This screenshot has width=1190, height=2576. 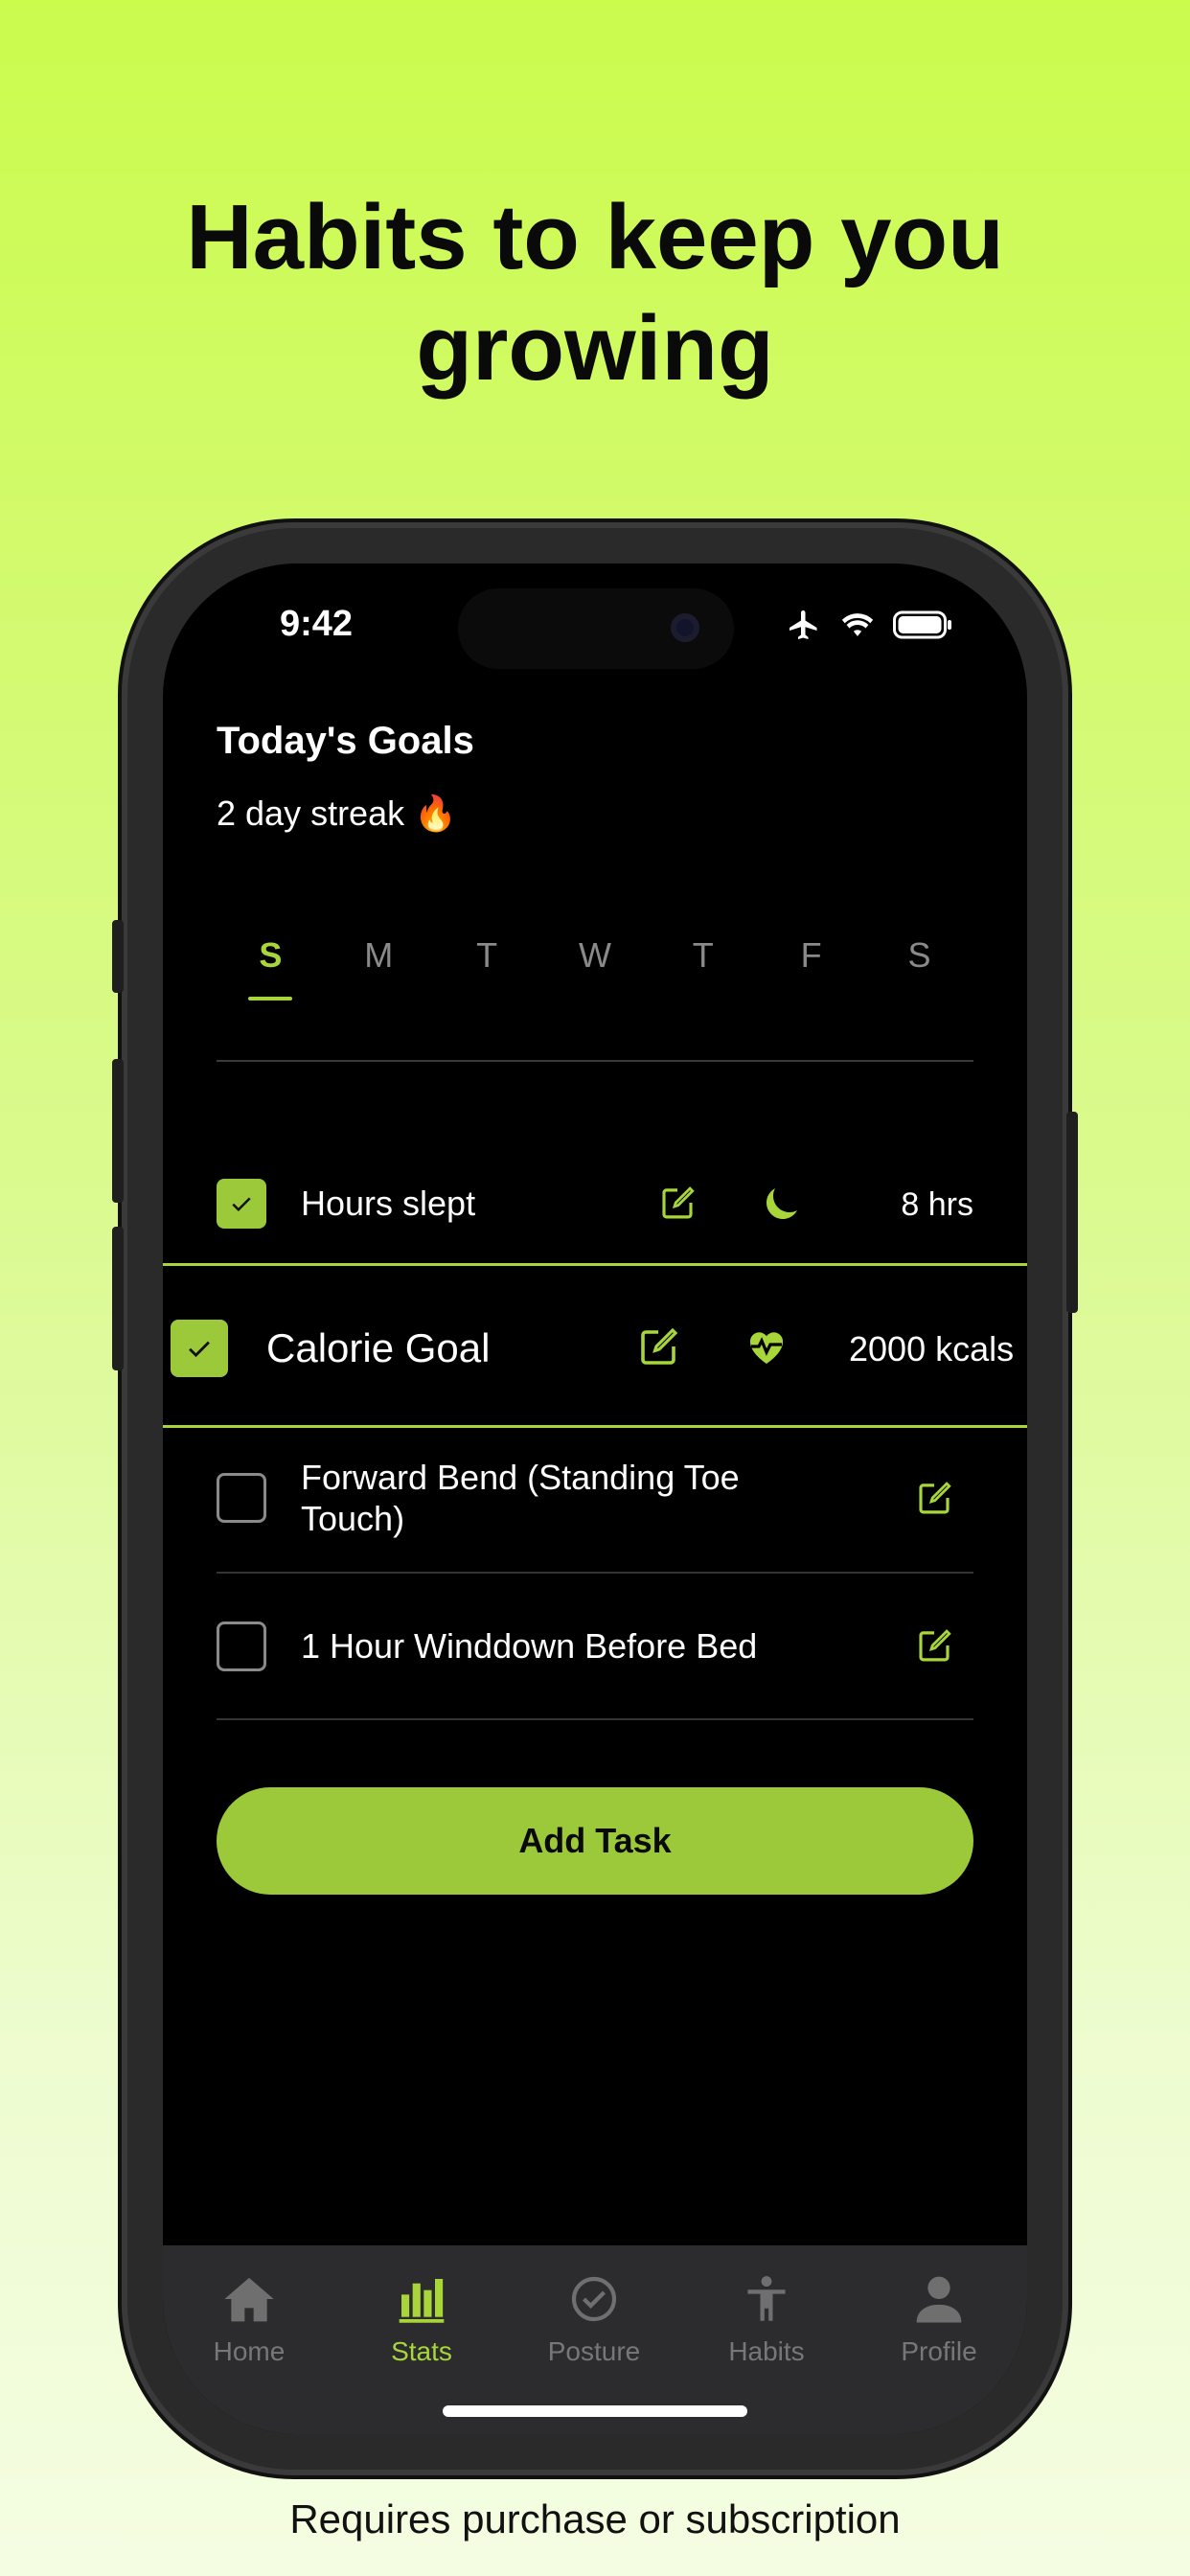 What do you see at coordinates (595, 348) in the screenshot?
I see `headline-line-2: growing` at bounding box center [595, 348].